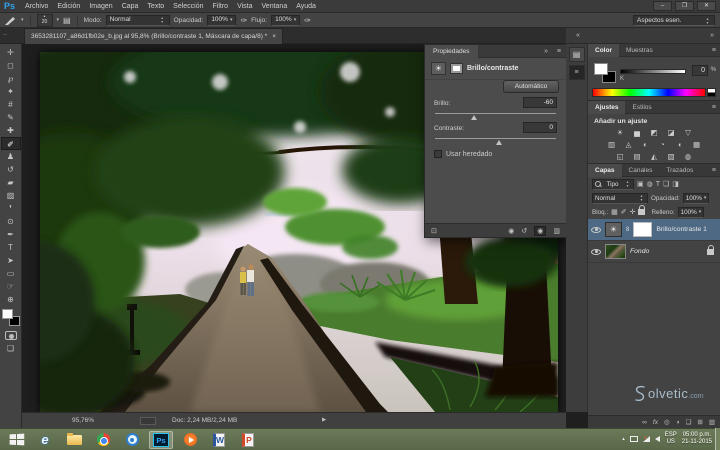 The height and width of the screenshot is (450, 720). I want to click on tab-ajustes: Ajustes, so click(607, 107).